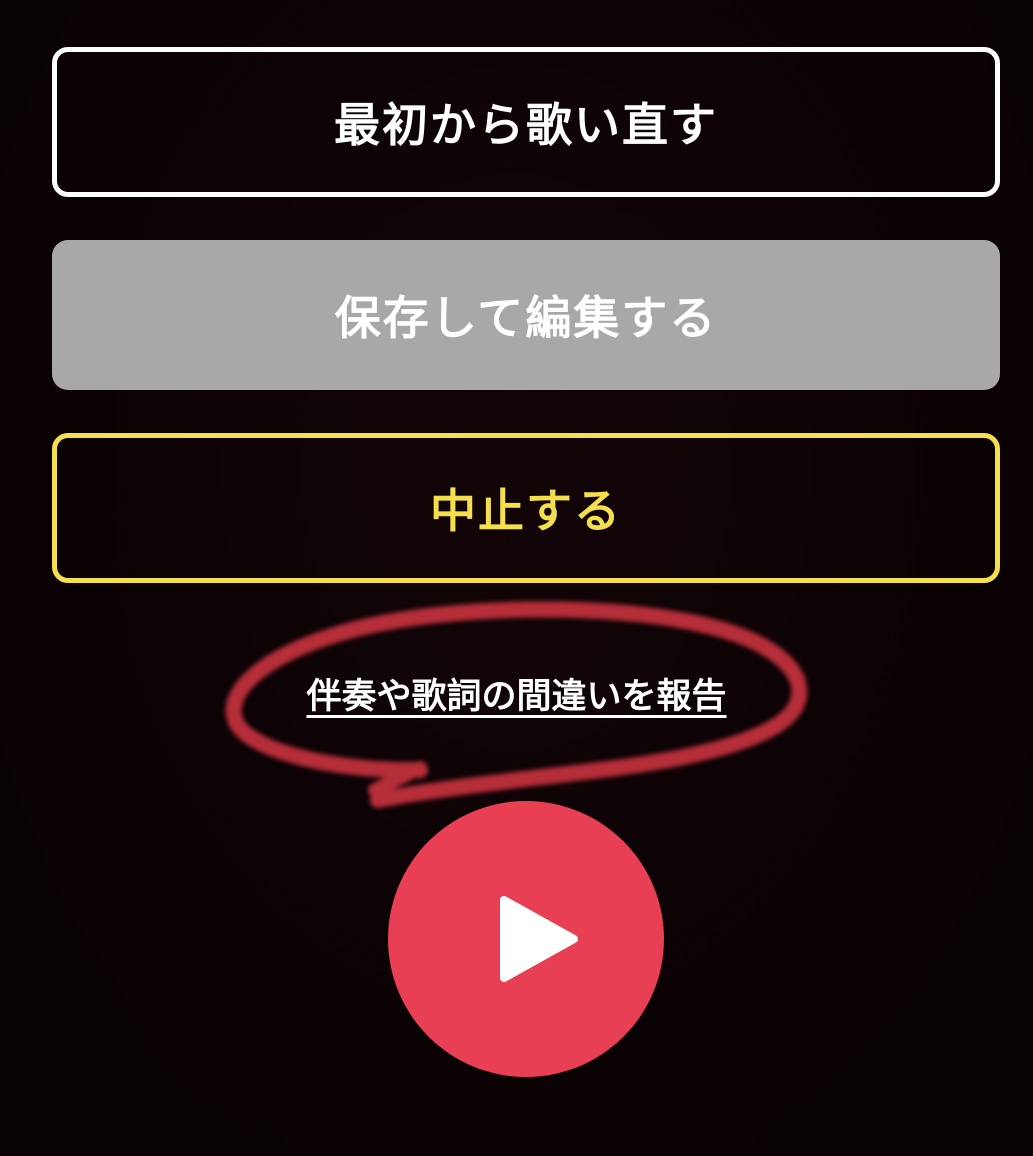 This screenshot has height=1156, width=1033. What do you see at coordinates (526, 122) in the screenshot?
I see `restart-button: 最初から歌い直す` at bounding box center [526, 122].